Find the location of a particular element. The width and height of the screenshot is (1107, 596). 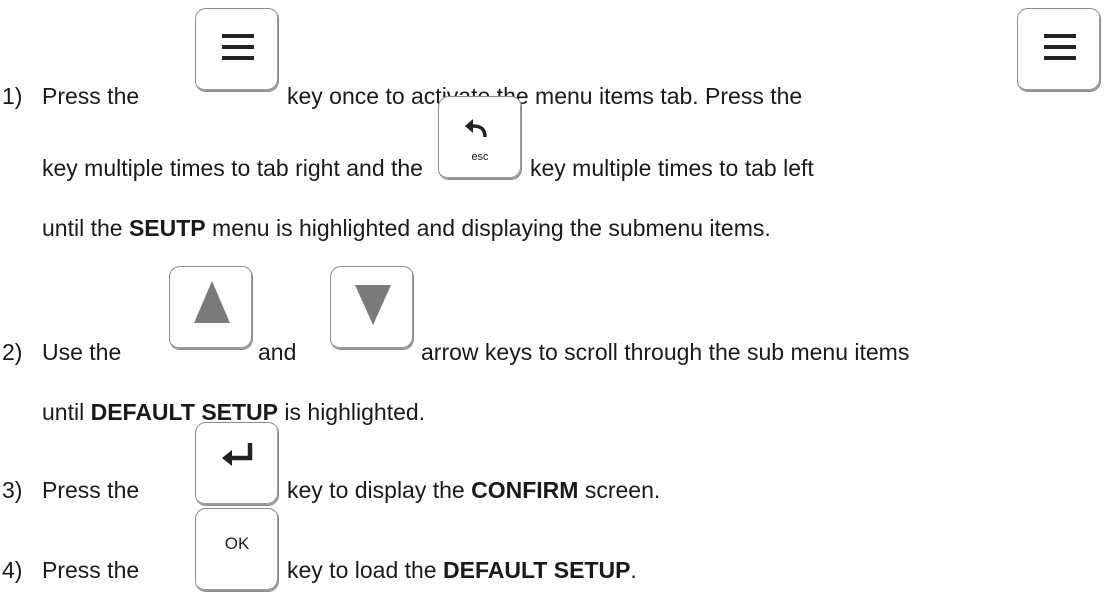

step-text: key to load the DEFAULT SETUP. is located at coordinates (462, 570).